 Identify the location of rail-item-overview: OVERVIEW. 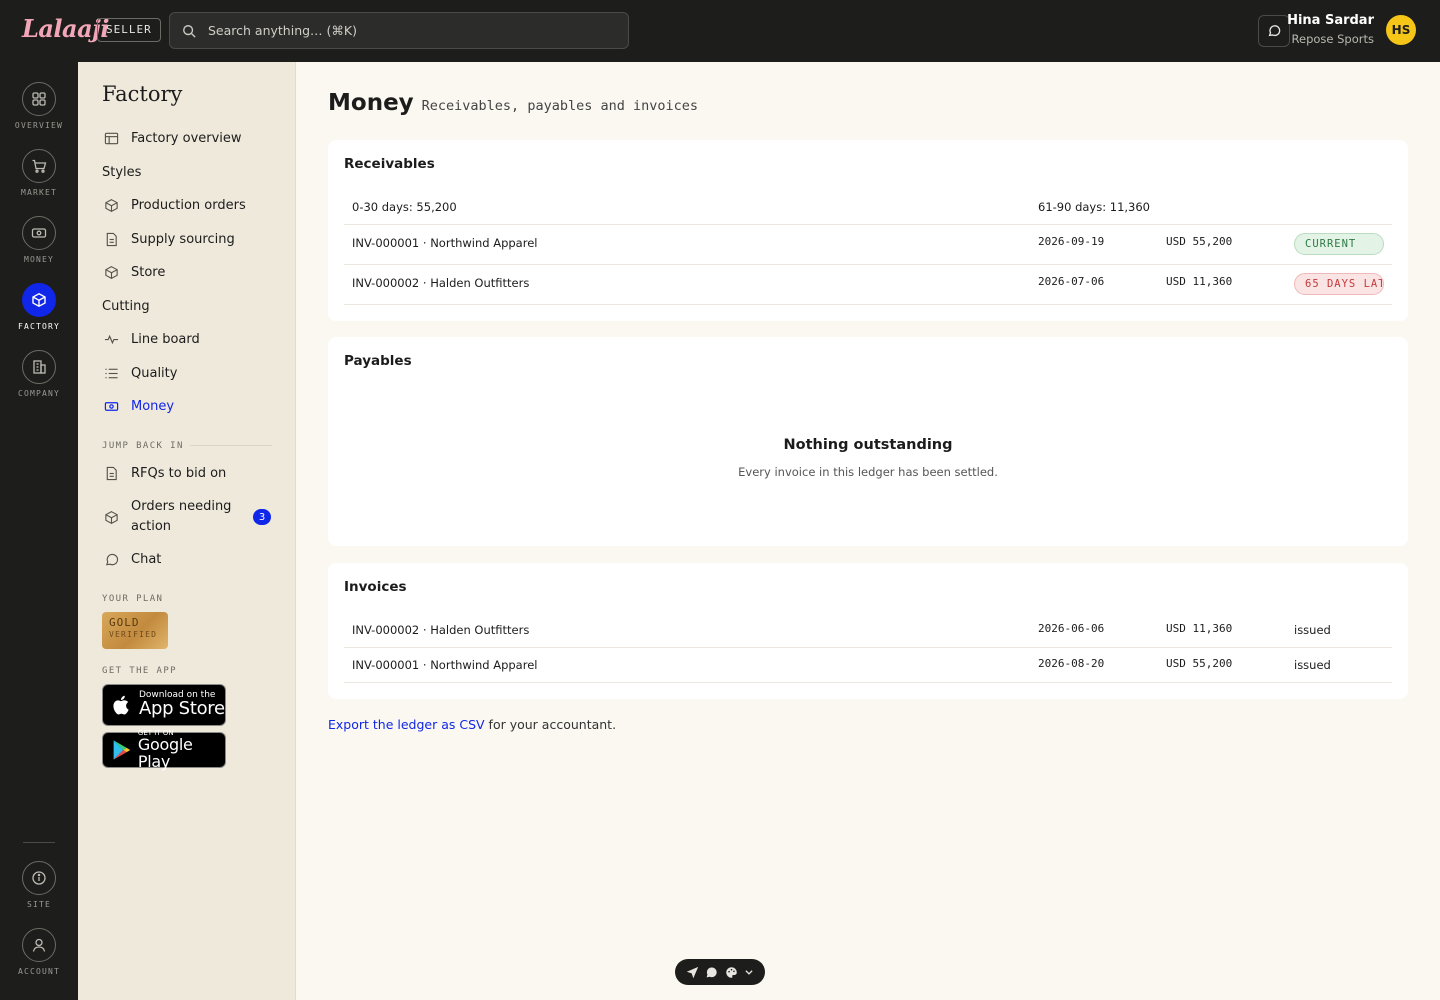
(39, 106).